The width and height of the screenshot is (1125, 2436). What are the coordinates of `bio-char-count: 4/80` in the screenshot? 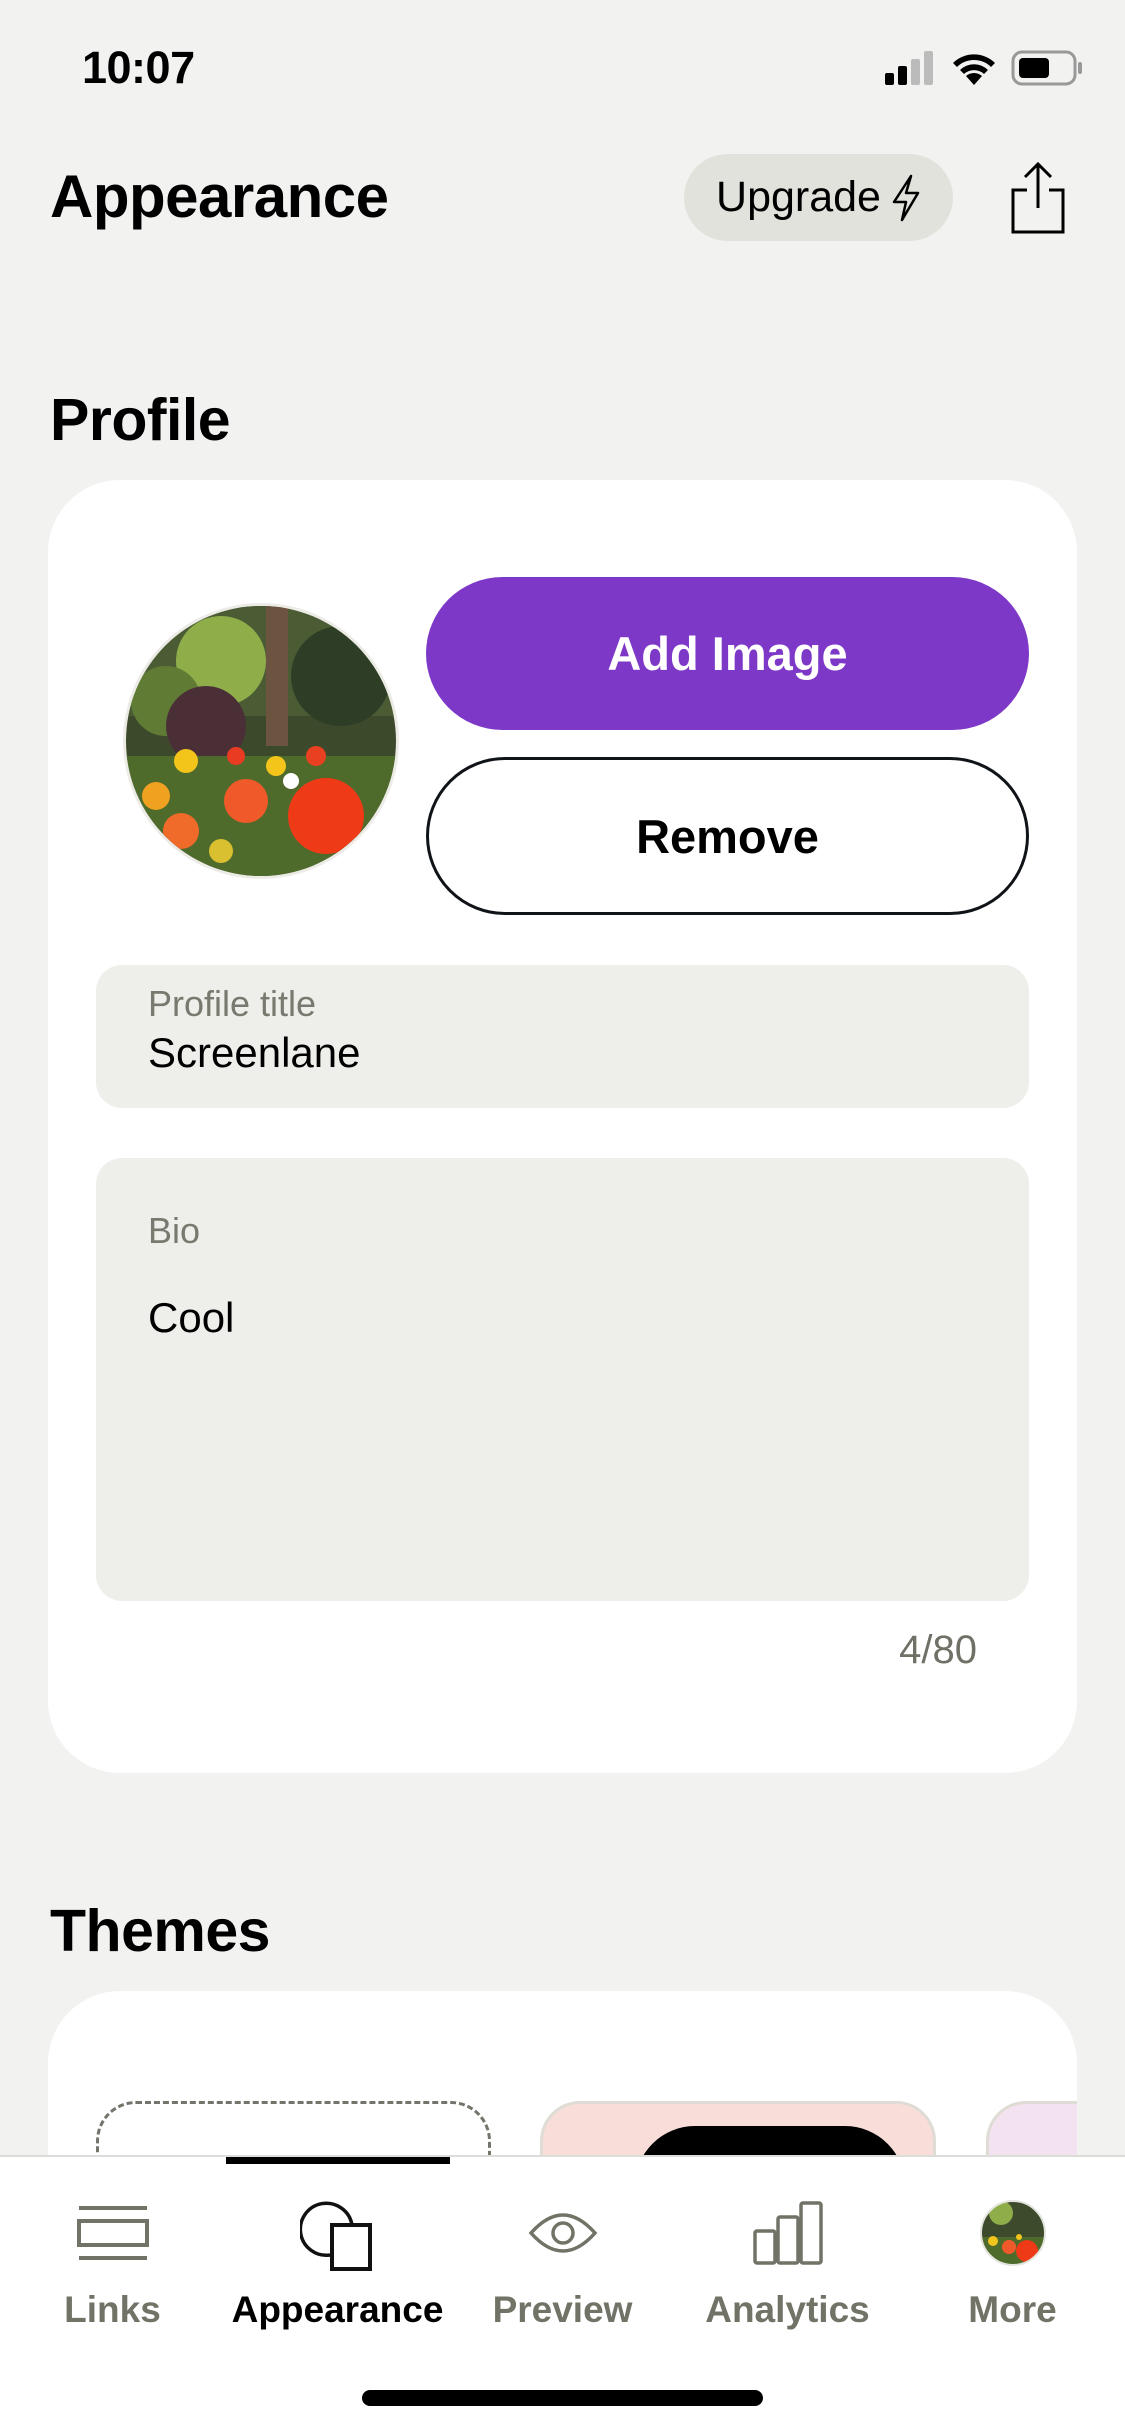 It's located at (938, 1650).